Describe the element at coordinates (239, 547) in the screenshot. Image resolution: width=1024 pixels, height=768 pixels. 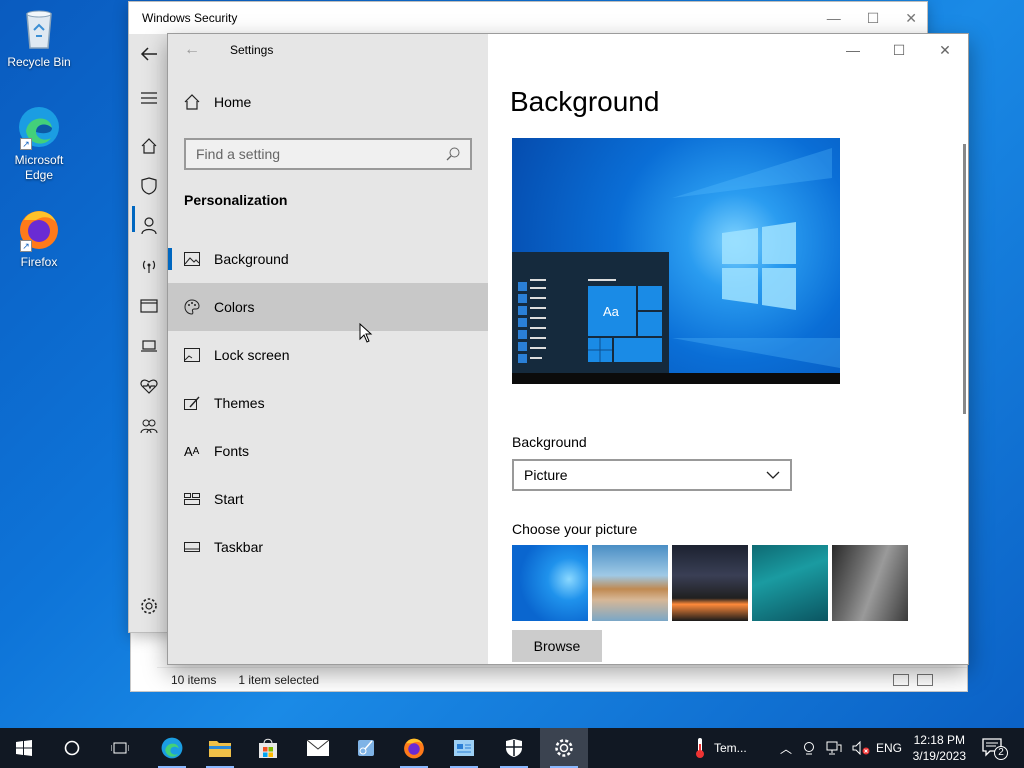
I see `nav-item-label: Taskbar` at that location.